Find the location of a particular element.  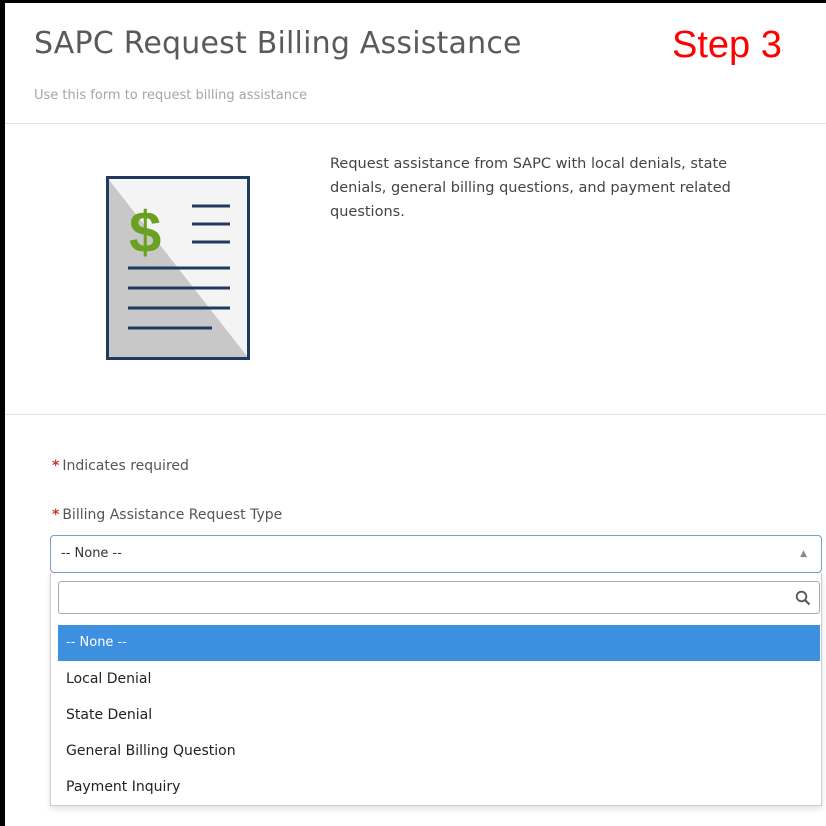

dropdown-search-box is located at coordinates (439, 597).